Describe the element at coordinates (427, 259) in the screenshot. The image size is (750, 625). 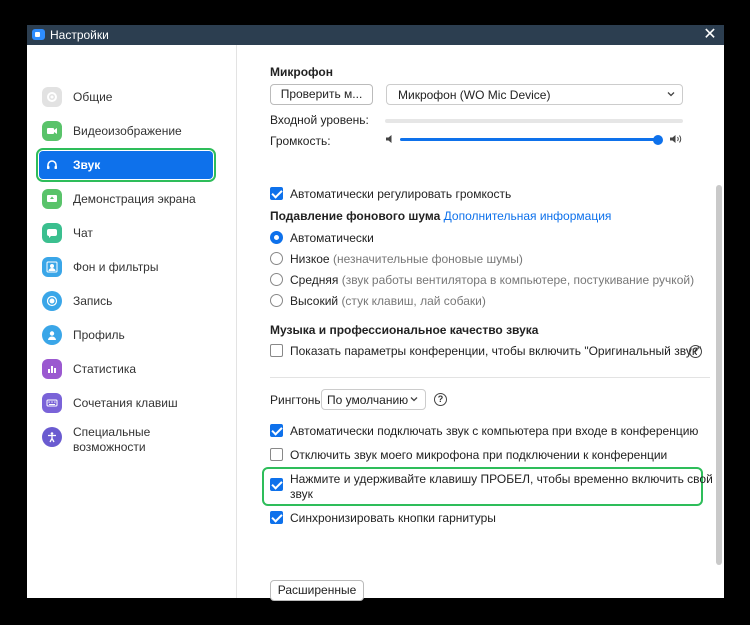
I see `radio-hint: (незначительные фоновые шумы)` at that location.